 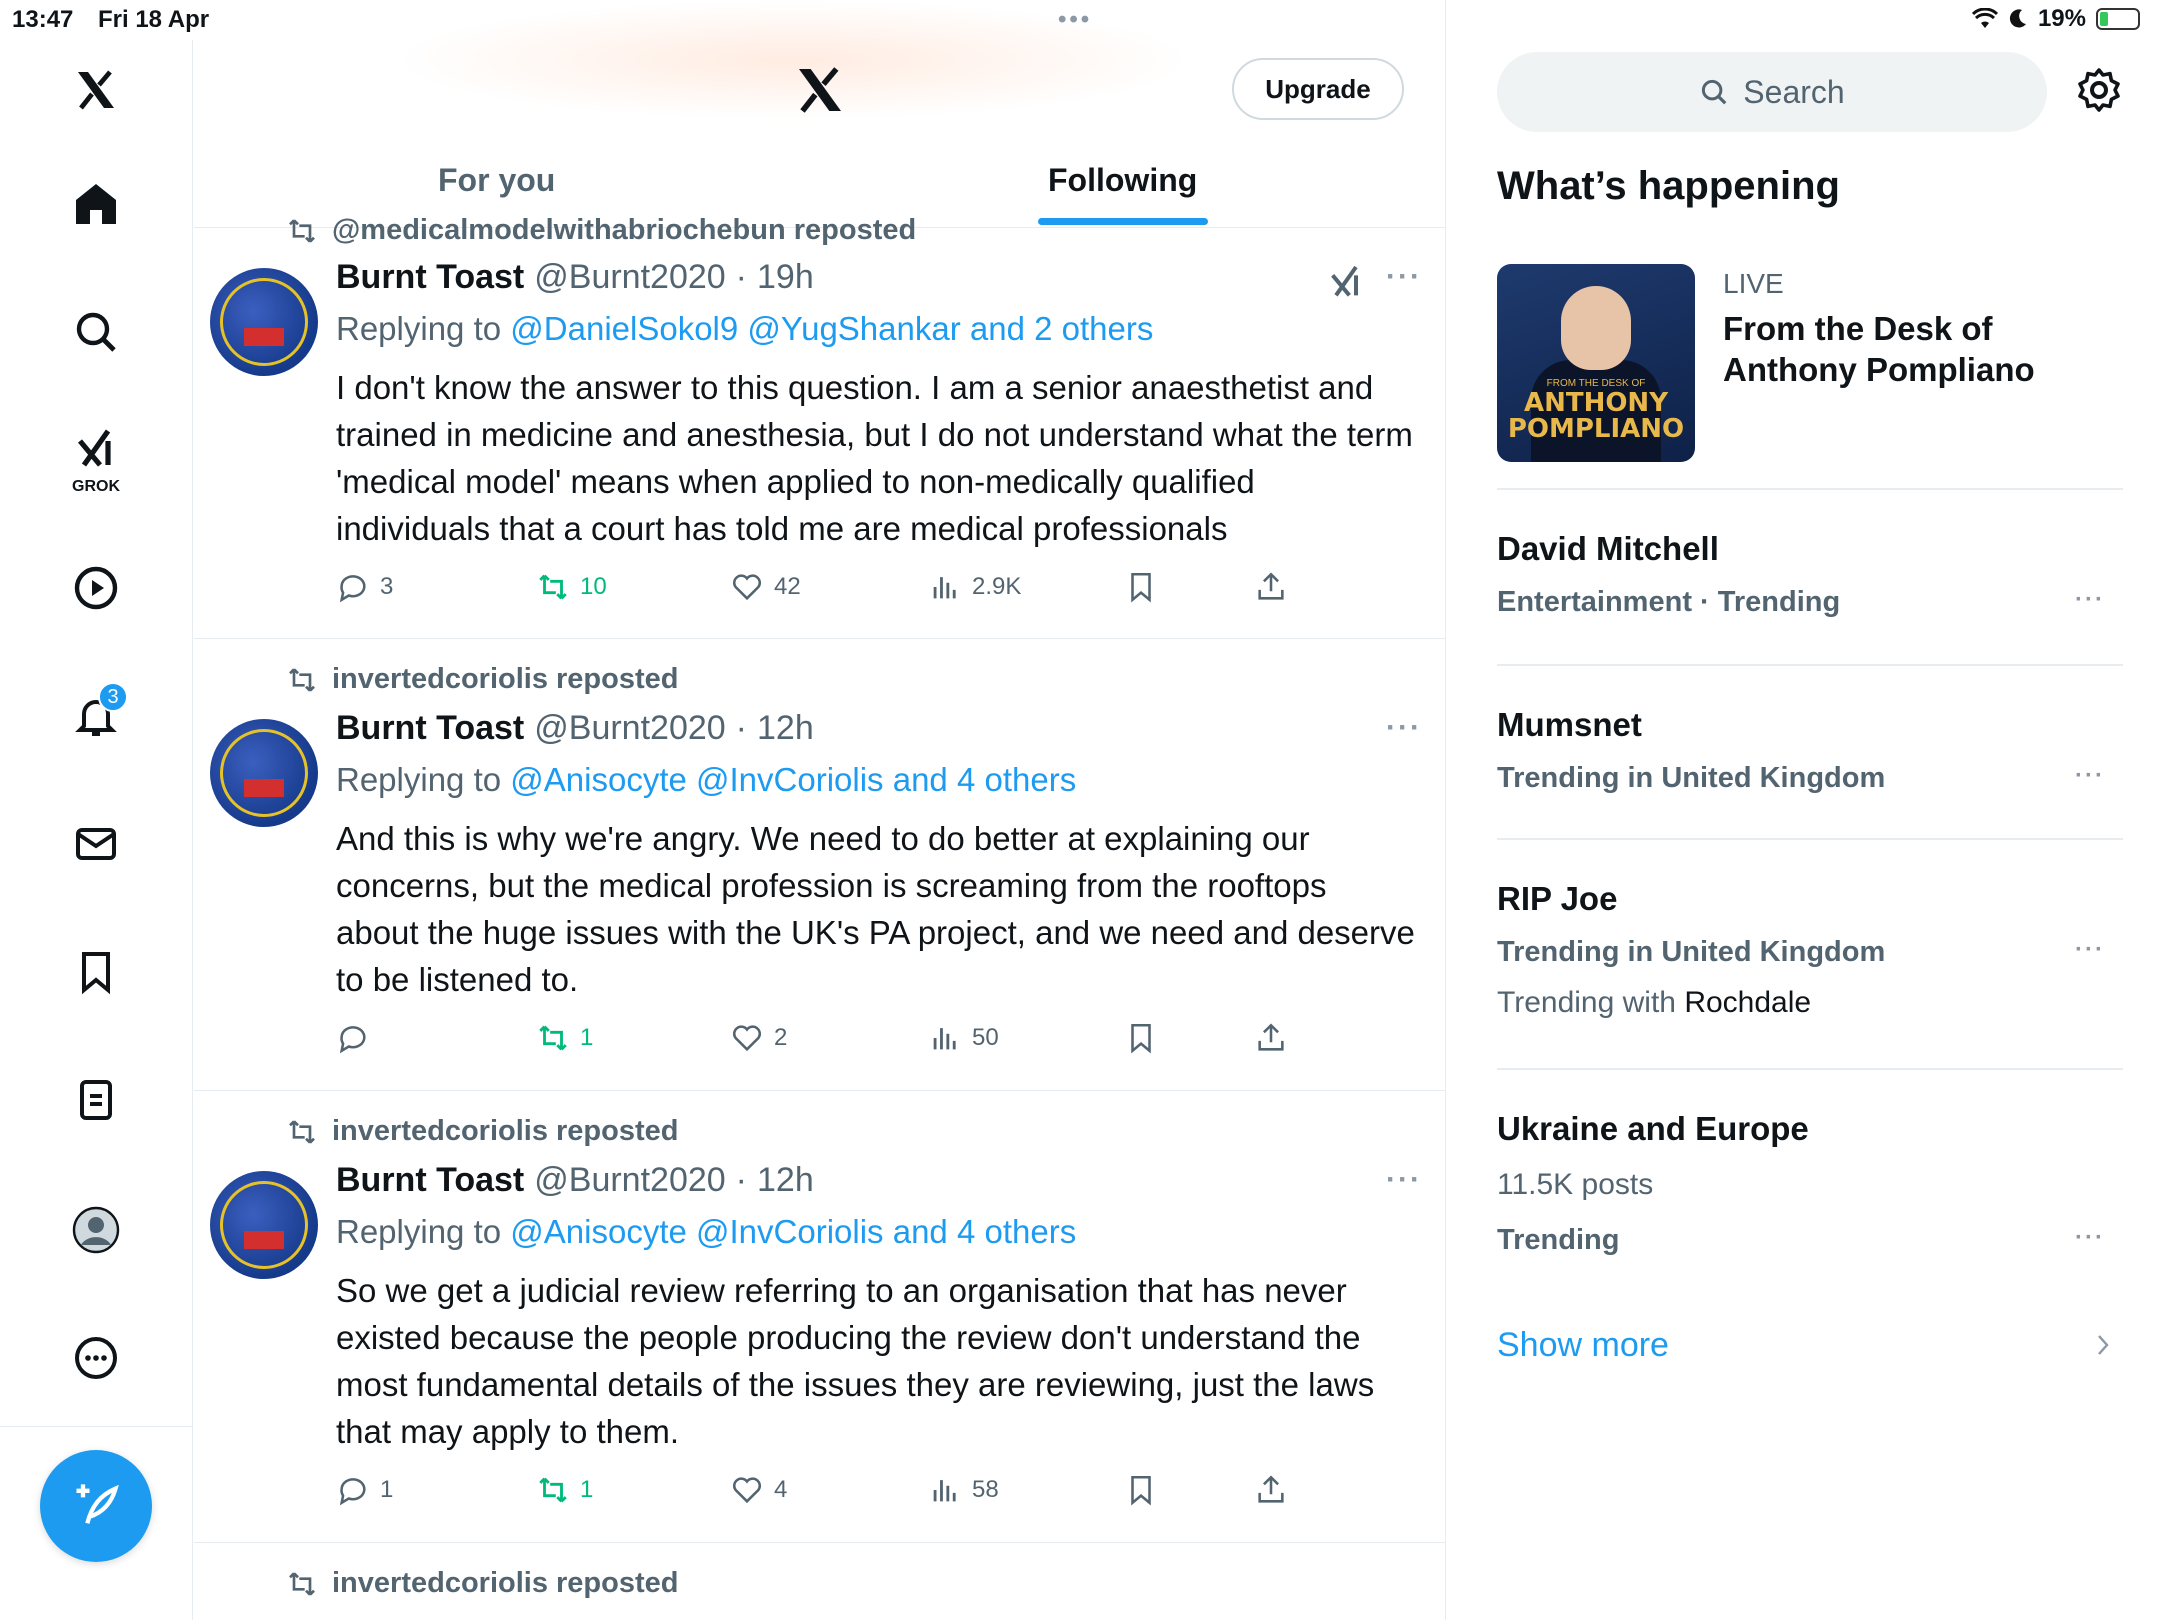 I want to click on reply-icon, so click(x=352, y=1492).